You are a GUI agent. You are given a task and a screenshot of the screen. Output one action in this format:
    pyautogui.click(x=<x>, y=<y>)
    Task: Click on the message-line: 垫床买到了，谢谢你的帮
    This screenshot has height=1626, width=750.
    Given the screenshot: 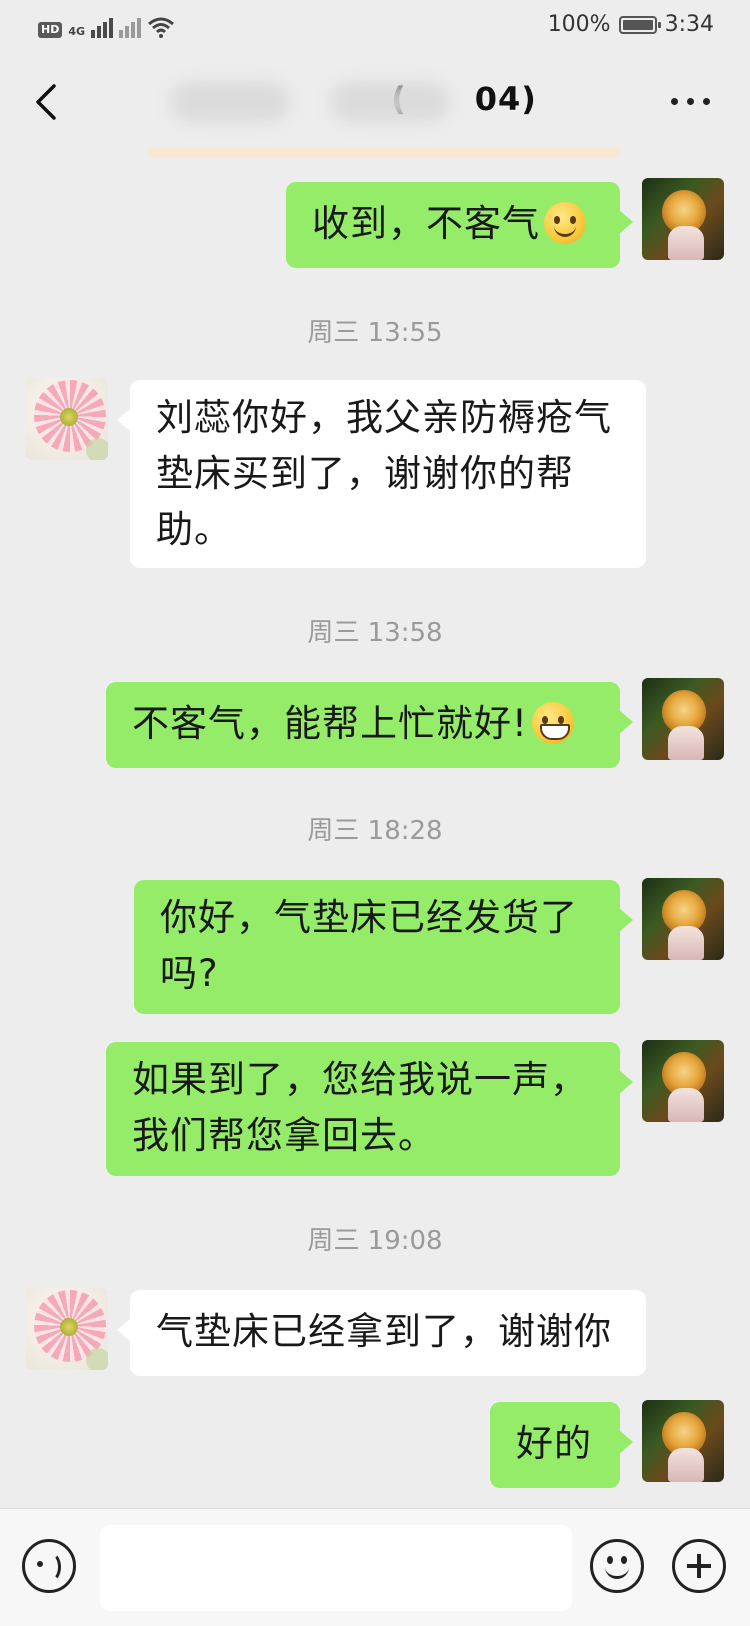 What is the action you would take?
    pyautogui.click(x=365, y=473)
    